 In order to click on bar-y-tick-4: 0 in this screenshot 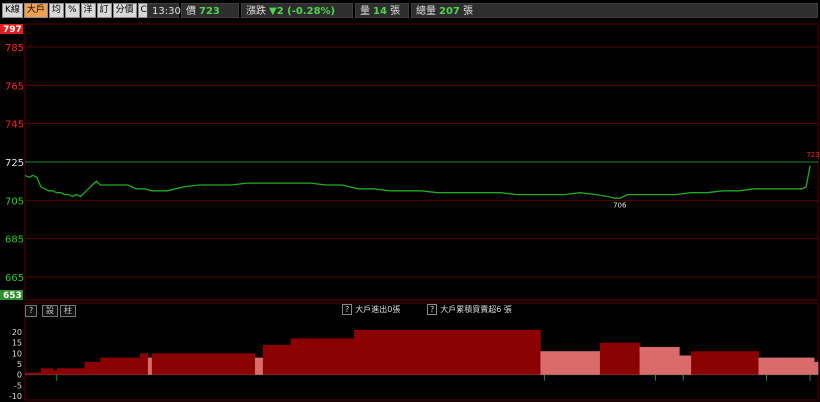, I will do `click(19, 375)`.